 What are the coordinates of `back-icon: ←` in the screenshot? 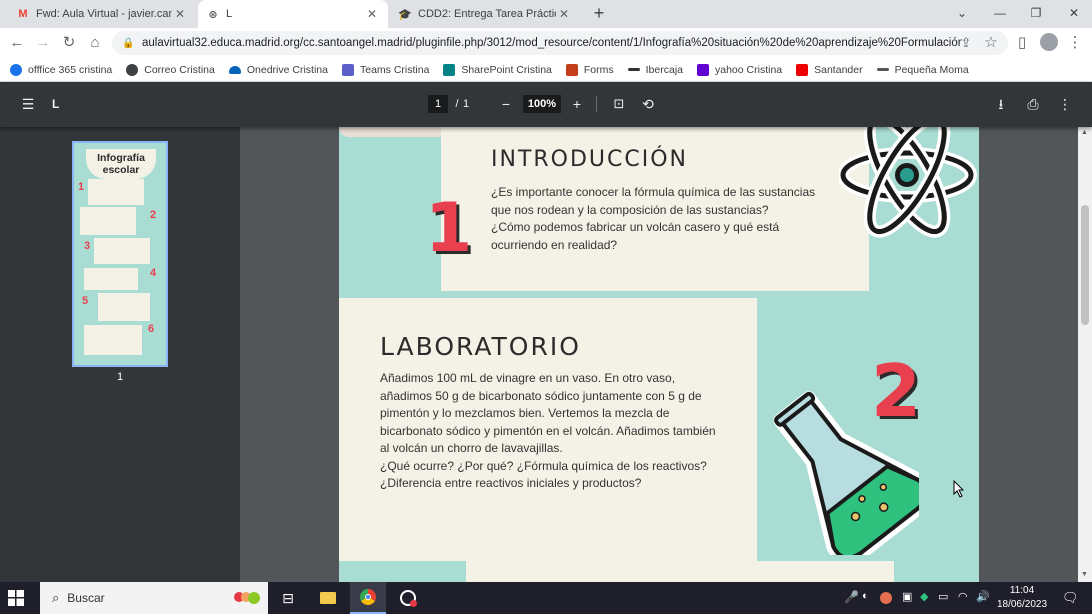 It's located at (17, 43).